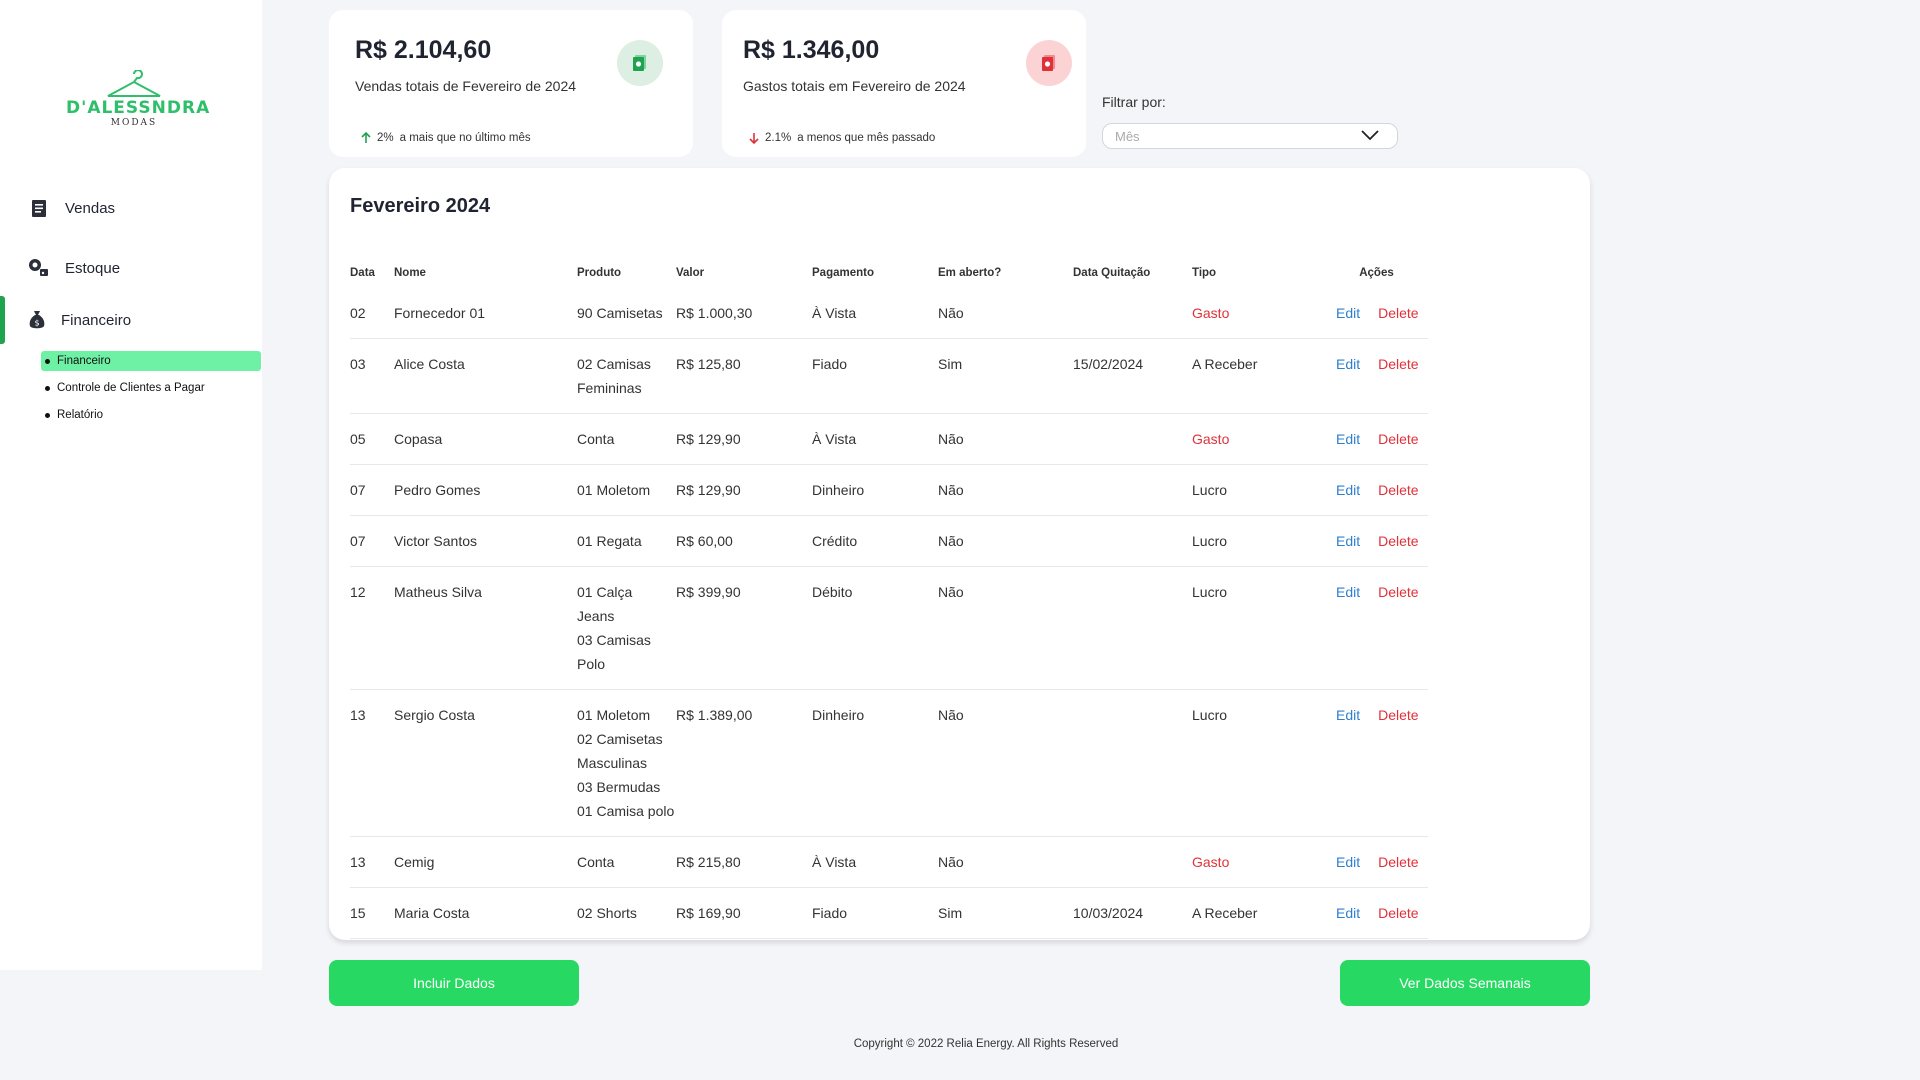 This screenshot has height=1080, width=1920. I want to click on expenses-trend-text: a menos que mês passado, so click(866, 138).